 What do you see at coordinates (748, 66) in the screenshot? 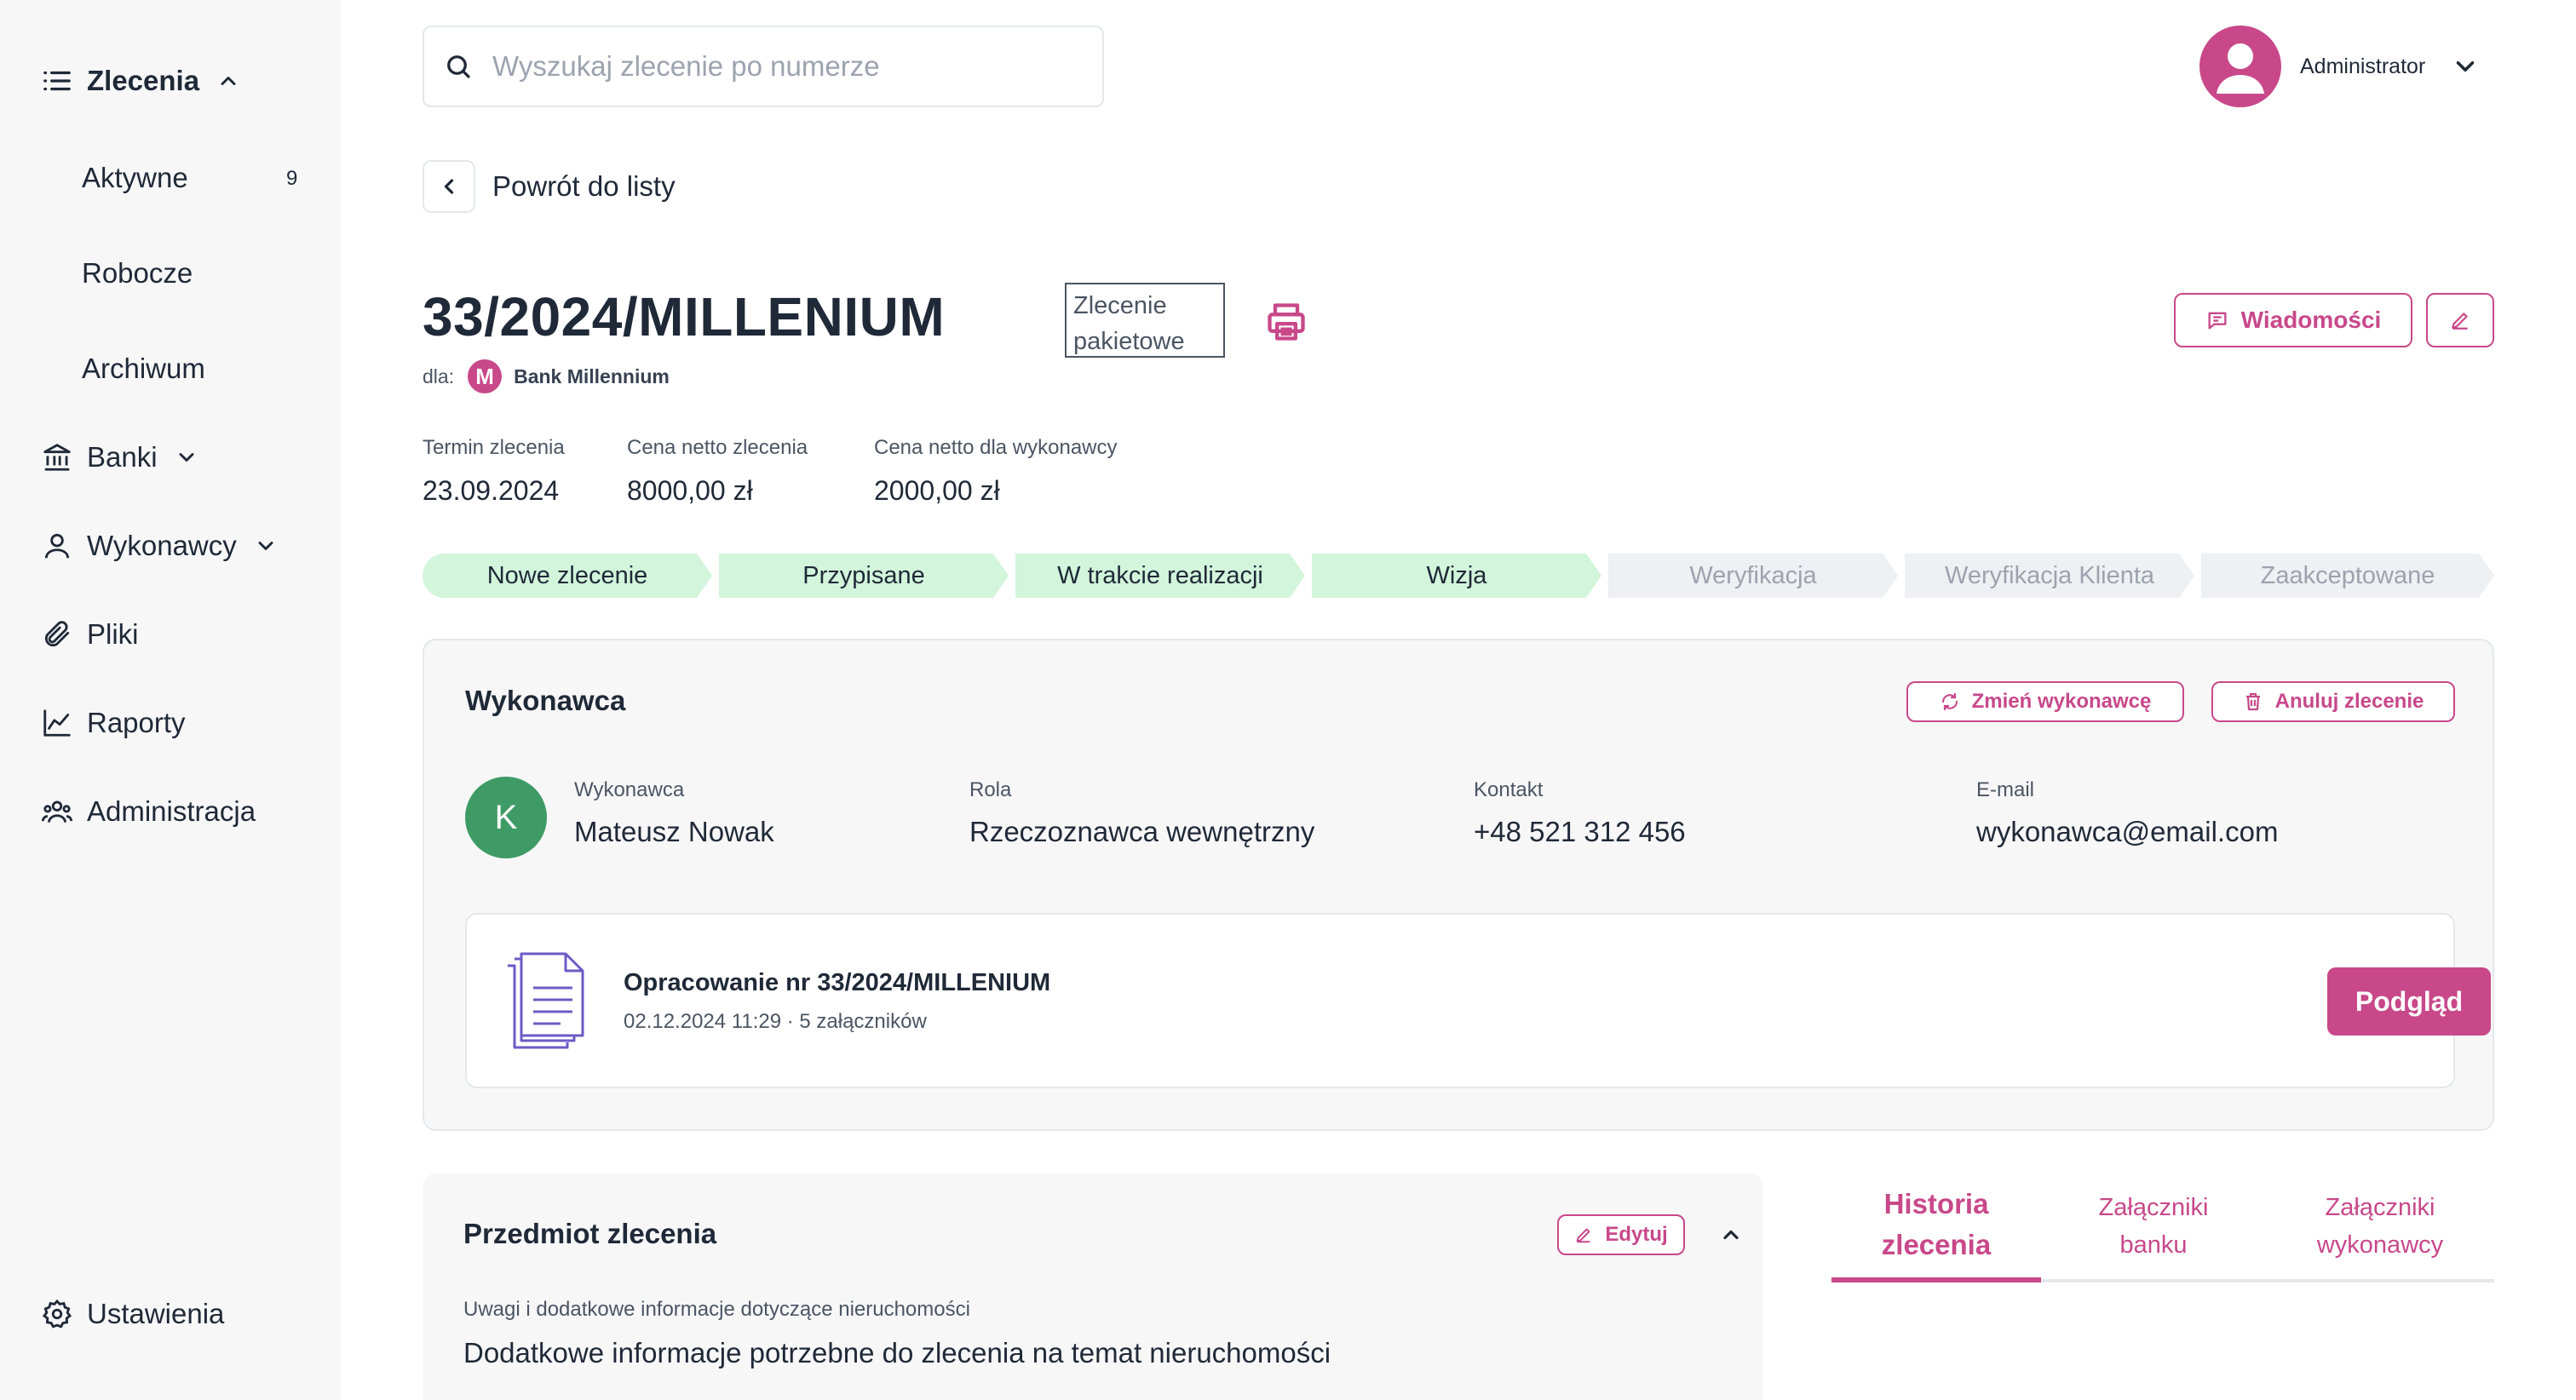
I see `search-input` at bounding box center [748, 66].